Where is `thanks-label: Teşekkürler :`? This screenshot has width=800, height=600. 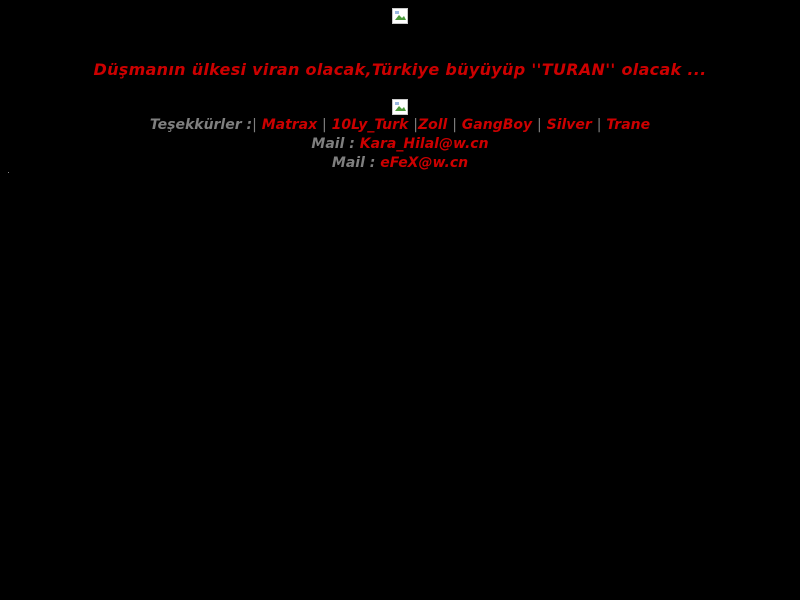
thanks-label: Teşekkürler : is located at coordinates (201, 125).